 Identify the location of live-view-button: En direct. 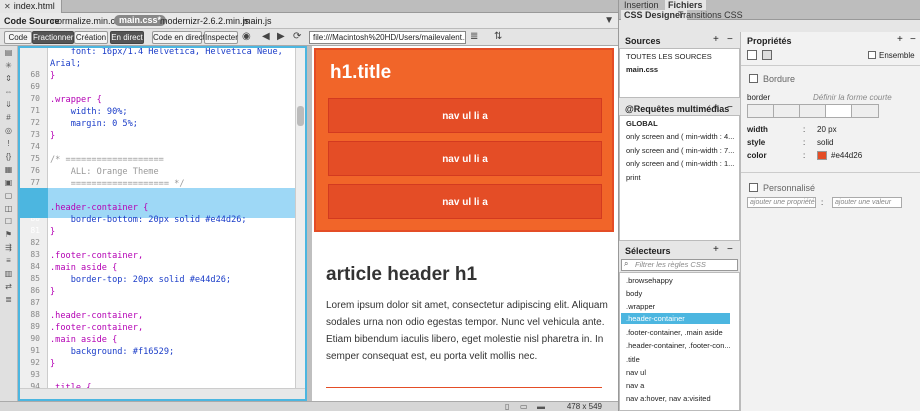
(127, 37).